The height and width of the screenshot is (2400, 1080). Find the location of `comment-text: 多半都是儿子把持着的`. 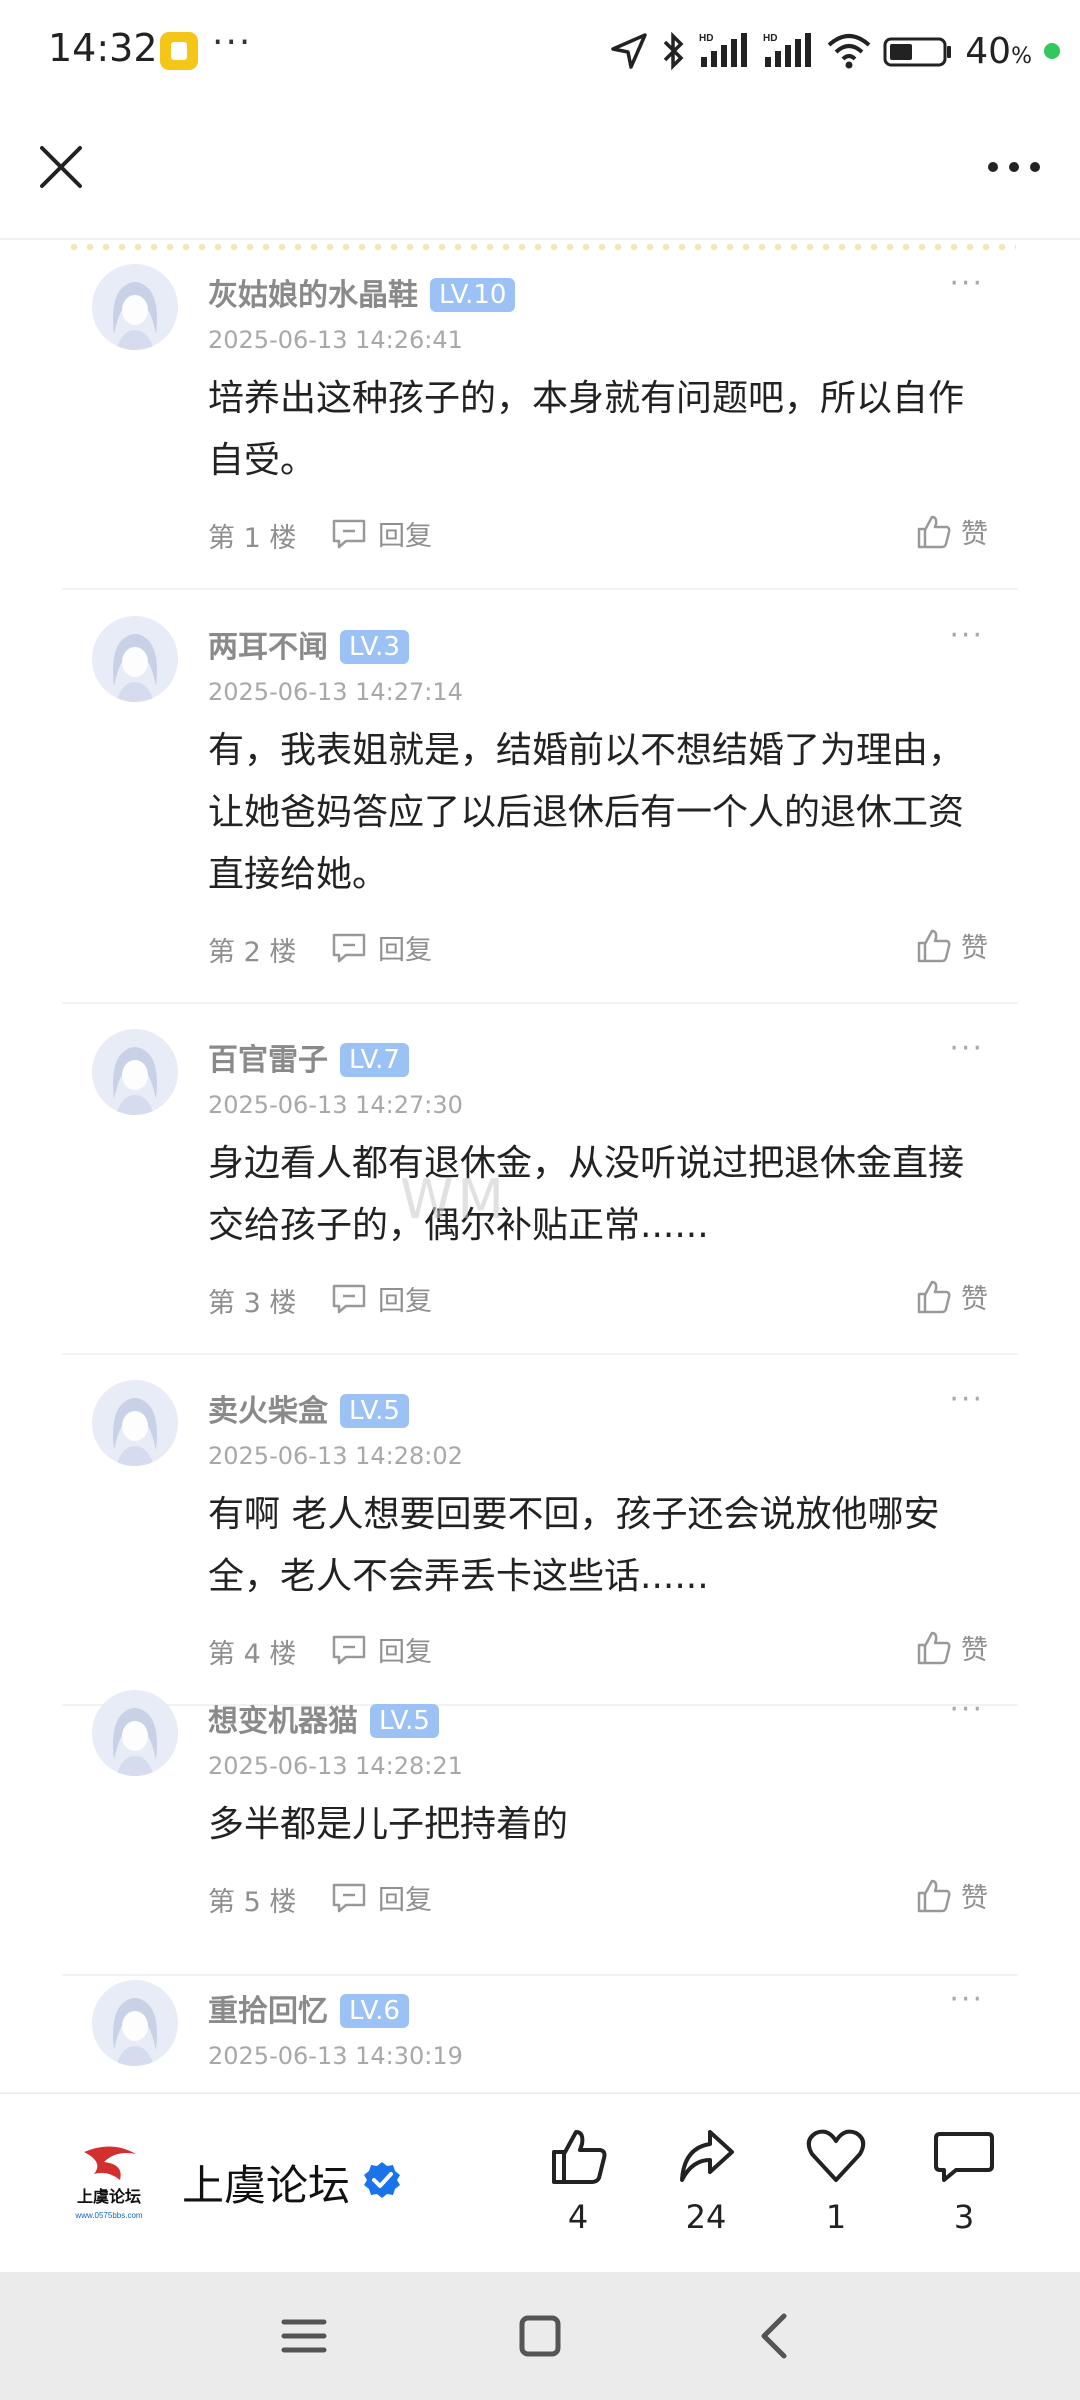

comment-text: 多半都是儿子把持着的 is located at coordinates (388, 1824).